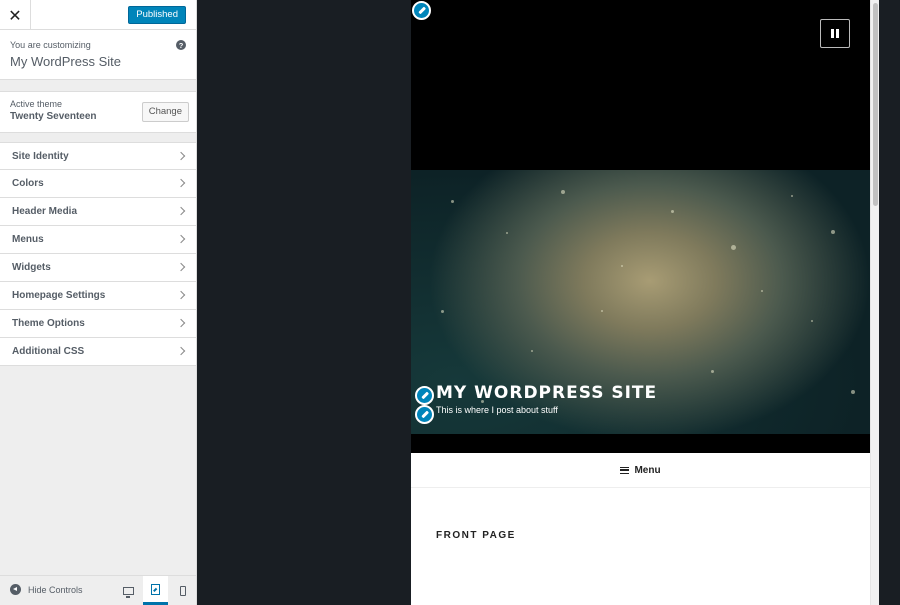 The image size is (900, 605). I want to click on preview-desktop-button, so click(128, 590).